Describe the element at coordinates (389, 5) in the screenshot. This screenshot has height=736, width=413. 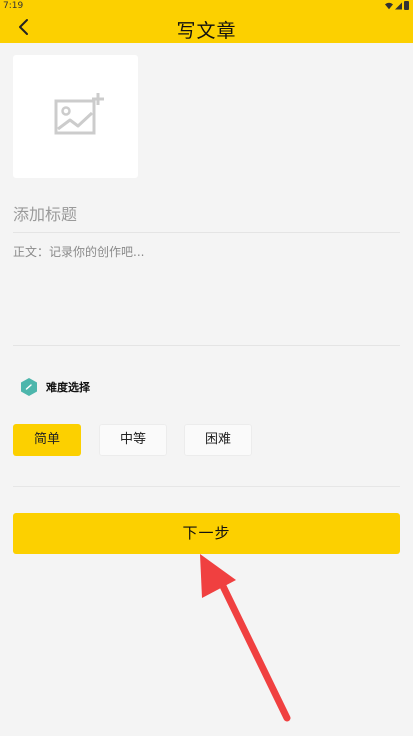
I see `wifi-icon` at that location.